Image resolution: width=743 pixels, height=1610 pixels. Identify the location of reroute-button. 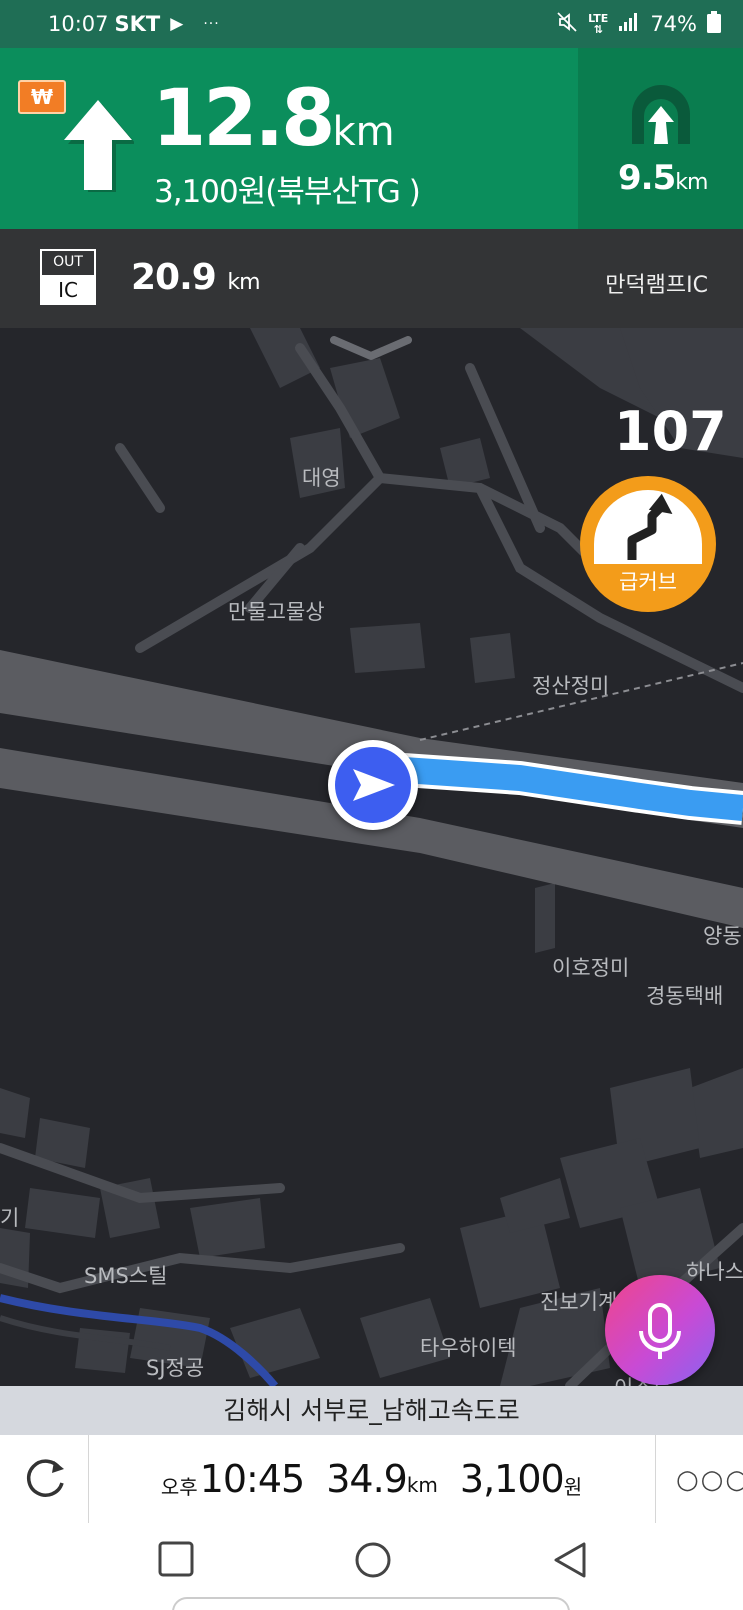
(45, 1478).